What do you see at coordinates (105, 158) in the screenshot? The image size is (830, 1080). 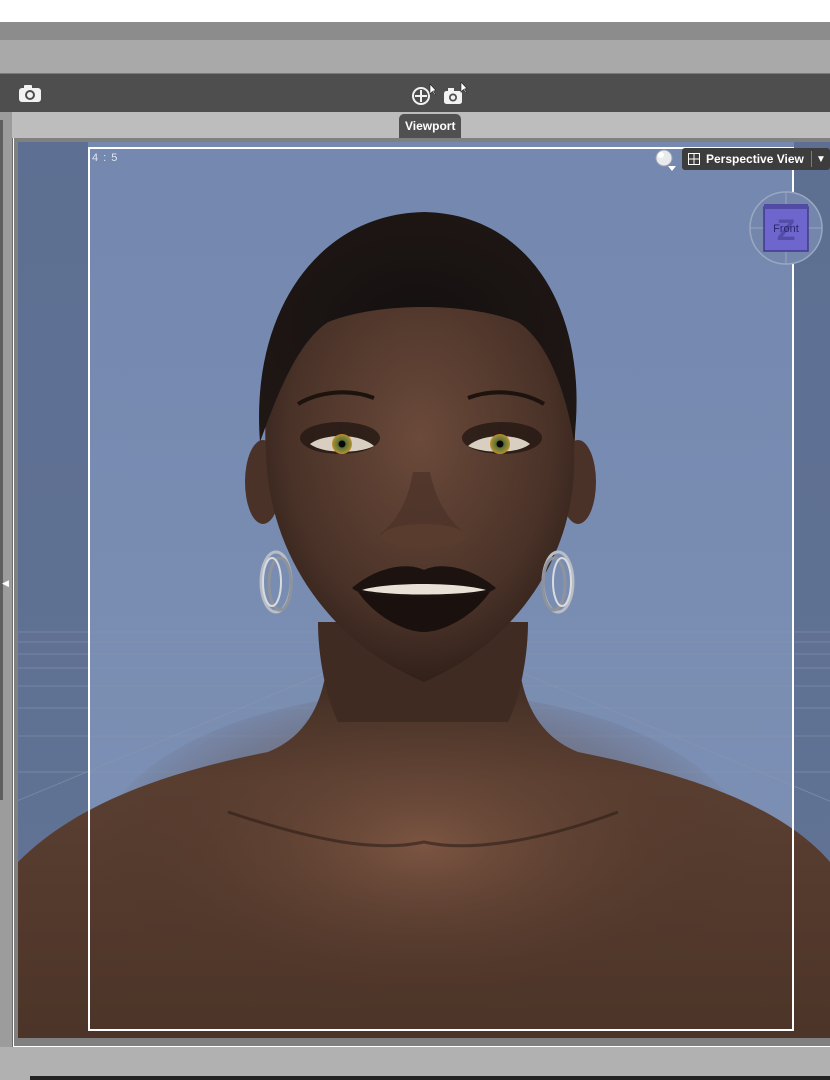 I see `aspect-ratio-label: 4 : 5` at bounding box center [105, 158].